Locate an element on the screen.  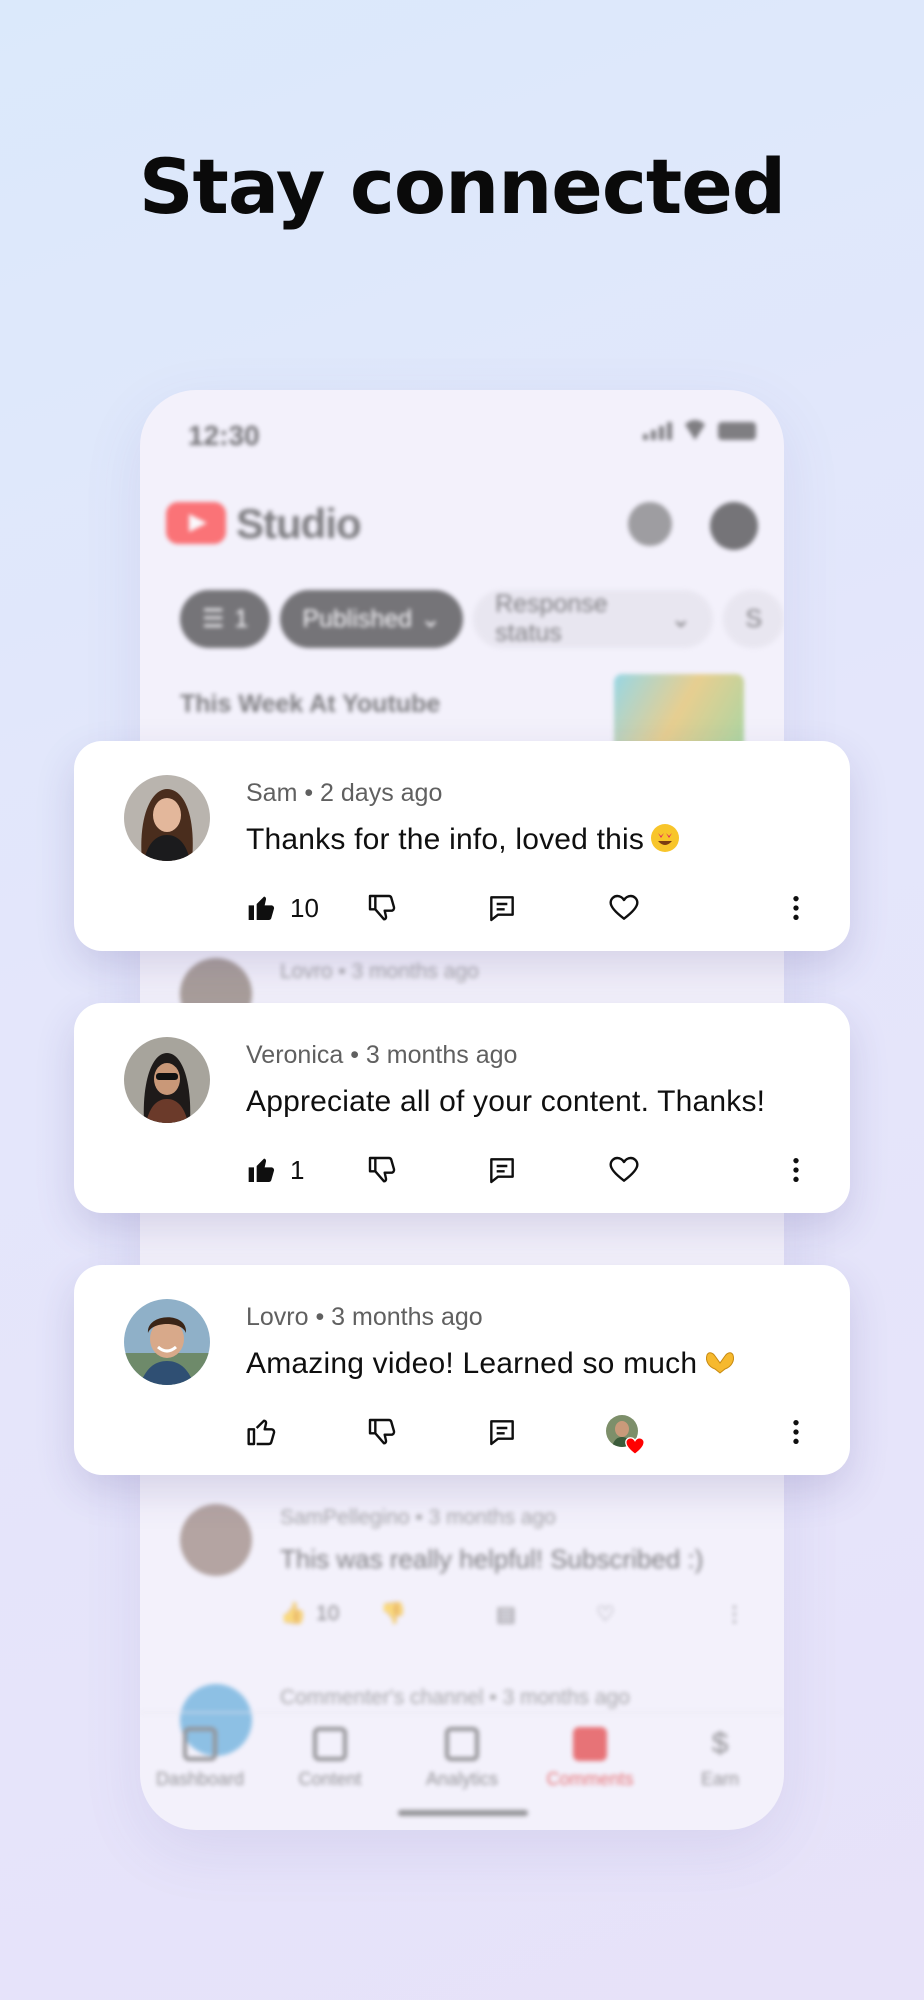
nav-content: Content is located at coordinates (330, 1758).